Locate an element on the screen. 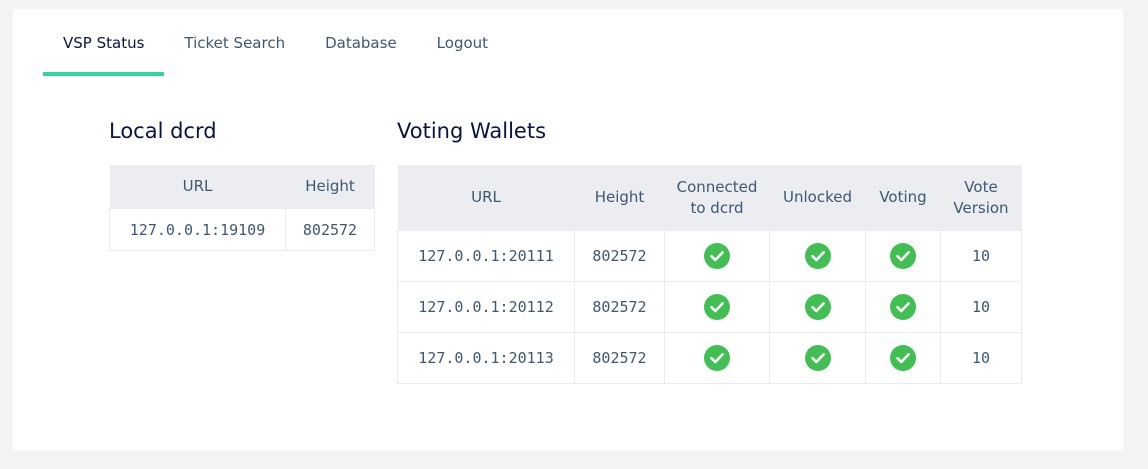 The height and width of the screenshot is (469, 1148). table-row: 127.0.0.1:19109 802572 is located at coordinates (242, 229).